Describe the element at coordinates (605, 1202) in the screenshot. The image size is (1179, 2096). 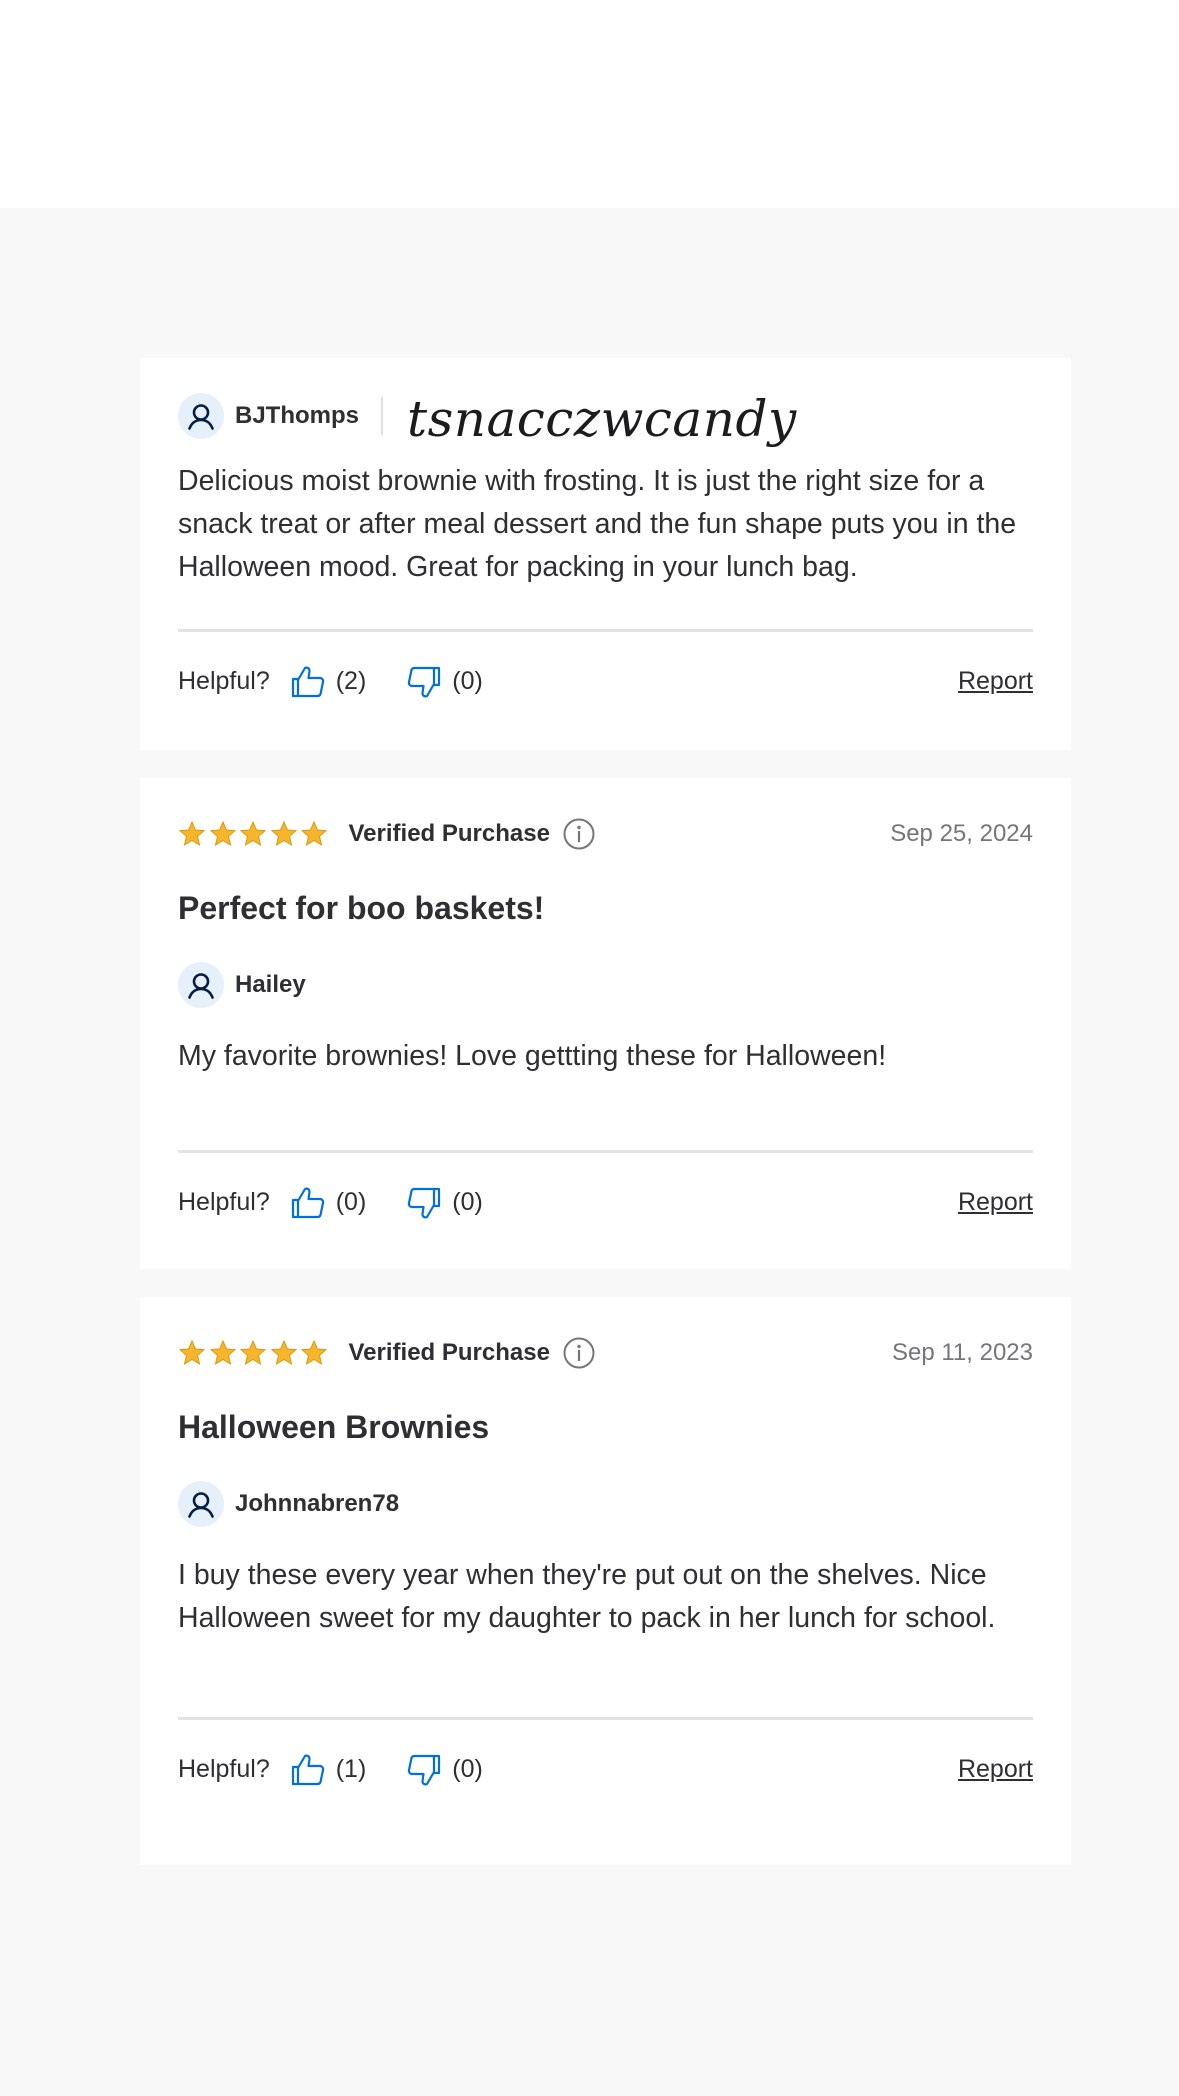
I see `helpful-row: Helpful? (0) (0) Report` at that location.